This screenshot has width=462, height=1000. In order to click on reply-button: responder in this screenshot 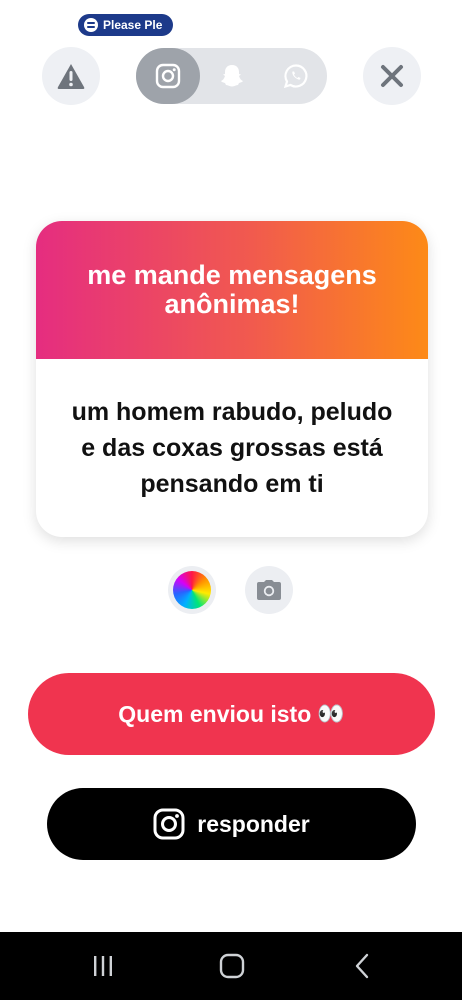, I will do `click(231, 824)`.